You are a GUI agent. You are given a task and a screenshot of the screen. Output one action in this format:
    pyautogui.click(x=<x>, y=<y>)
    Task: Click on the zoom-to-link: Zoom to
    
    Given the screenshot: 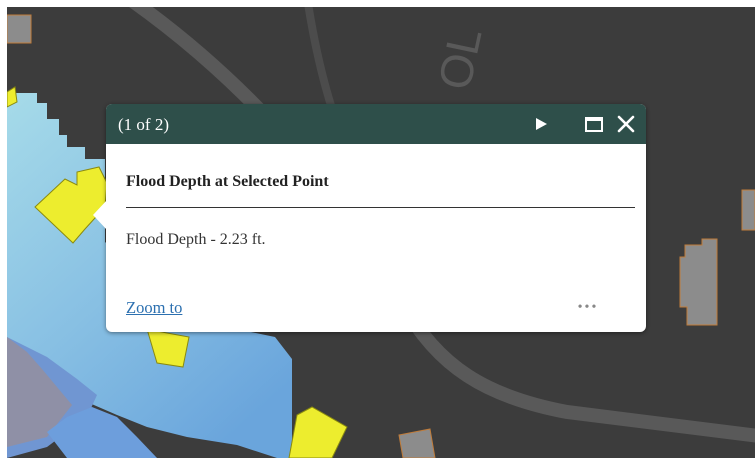 What is the action you would take?
    pyautogui.click(x=154, y=308)
    